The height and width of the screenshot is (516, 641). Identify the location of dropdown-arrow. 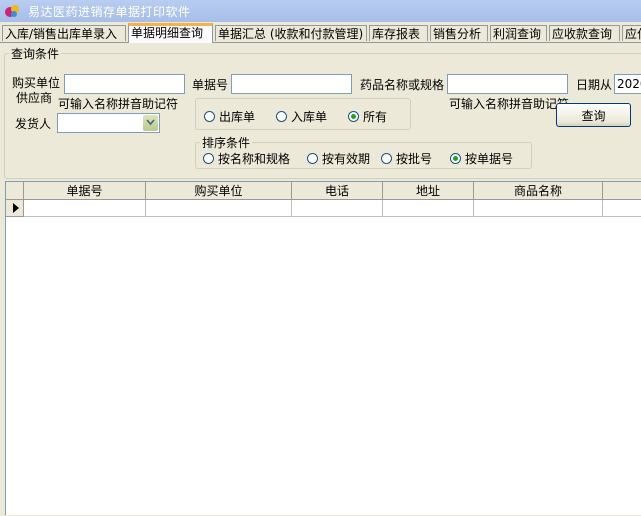
(150, 123).